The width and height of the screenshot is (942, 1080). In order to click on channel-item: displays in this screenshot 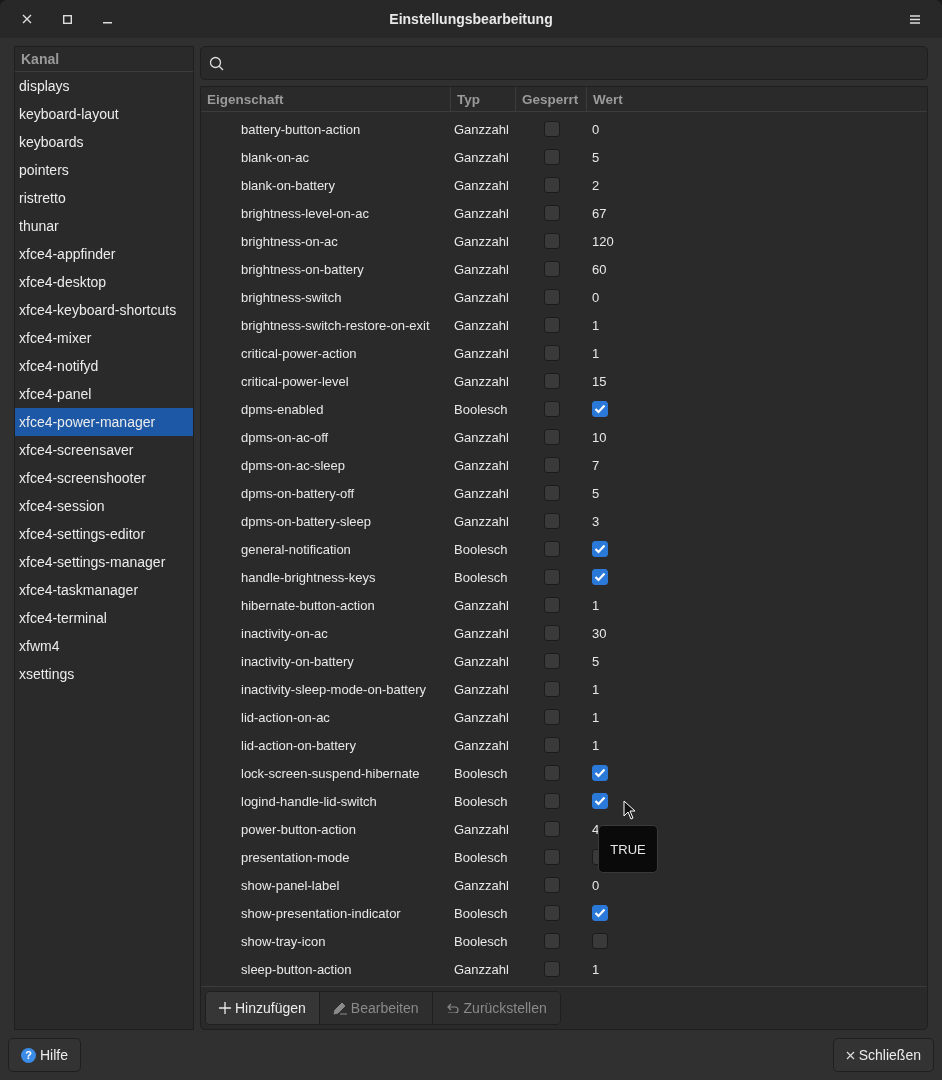, I will do `click(104, 86)`.